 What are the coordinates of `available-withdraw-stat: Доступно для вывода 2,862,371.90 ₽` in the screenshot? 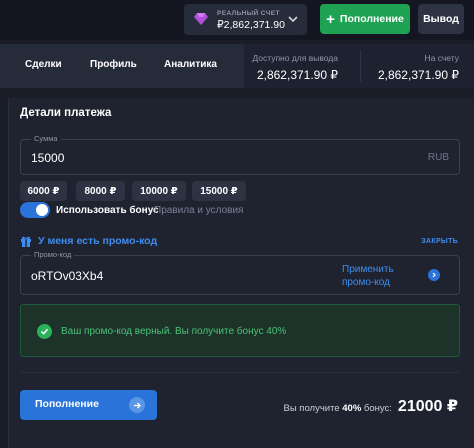 It's located at (295, 67).